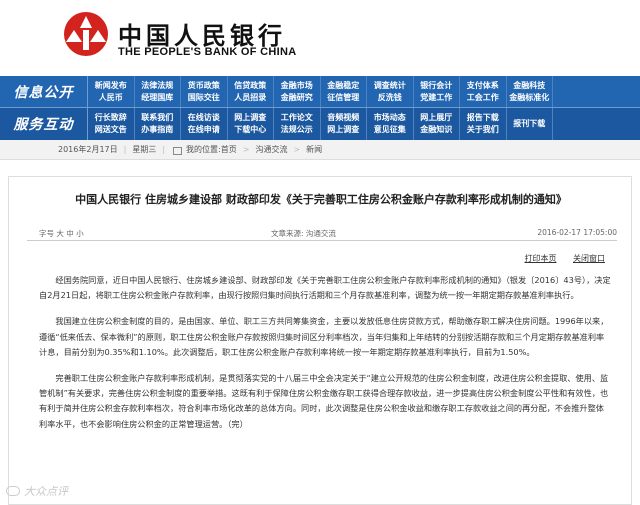  I want to click on nav-link: 新闻发布, so click(111, 86).